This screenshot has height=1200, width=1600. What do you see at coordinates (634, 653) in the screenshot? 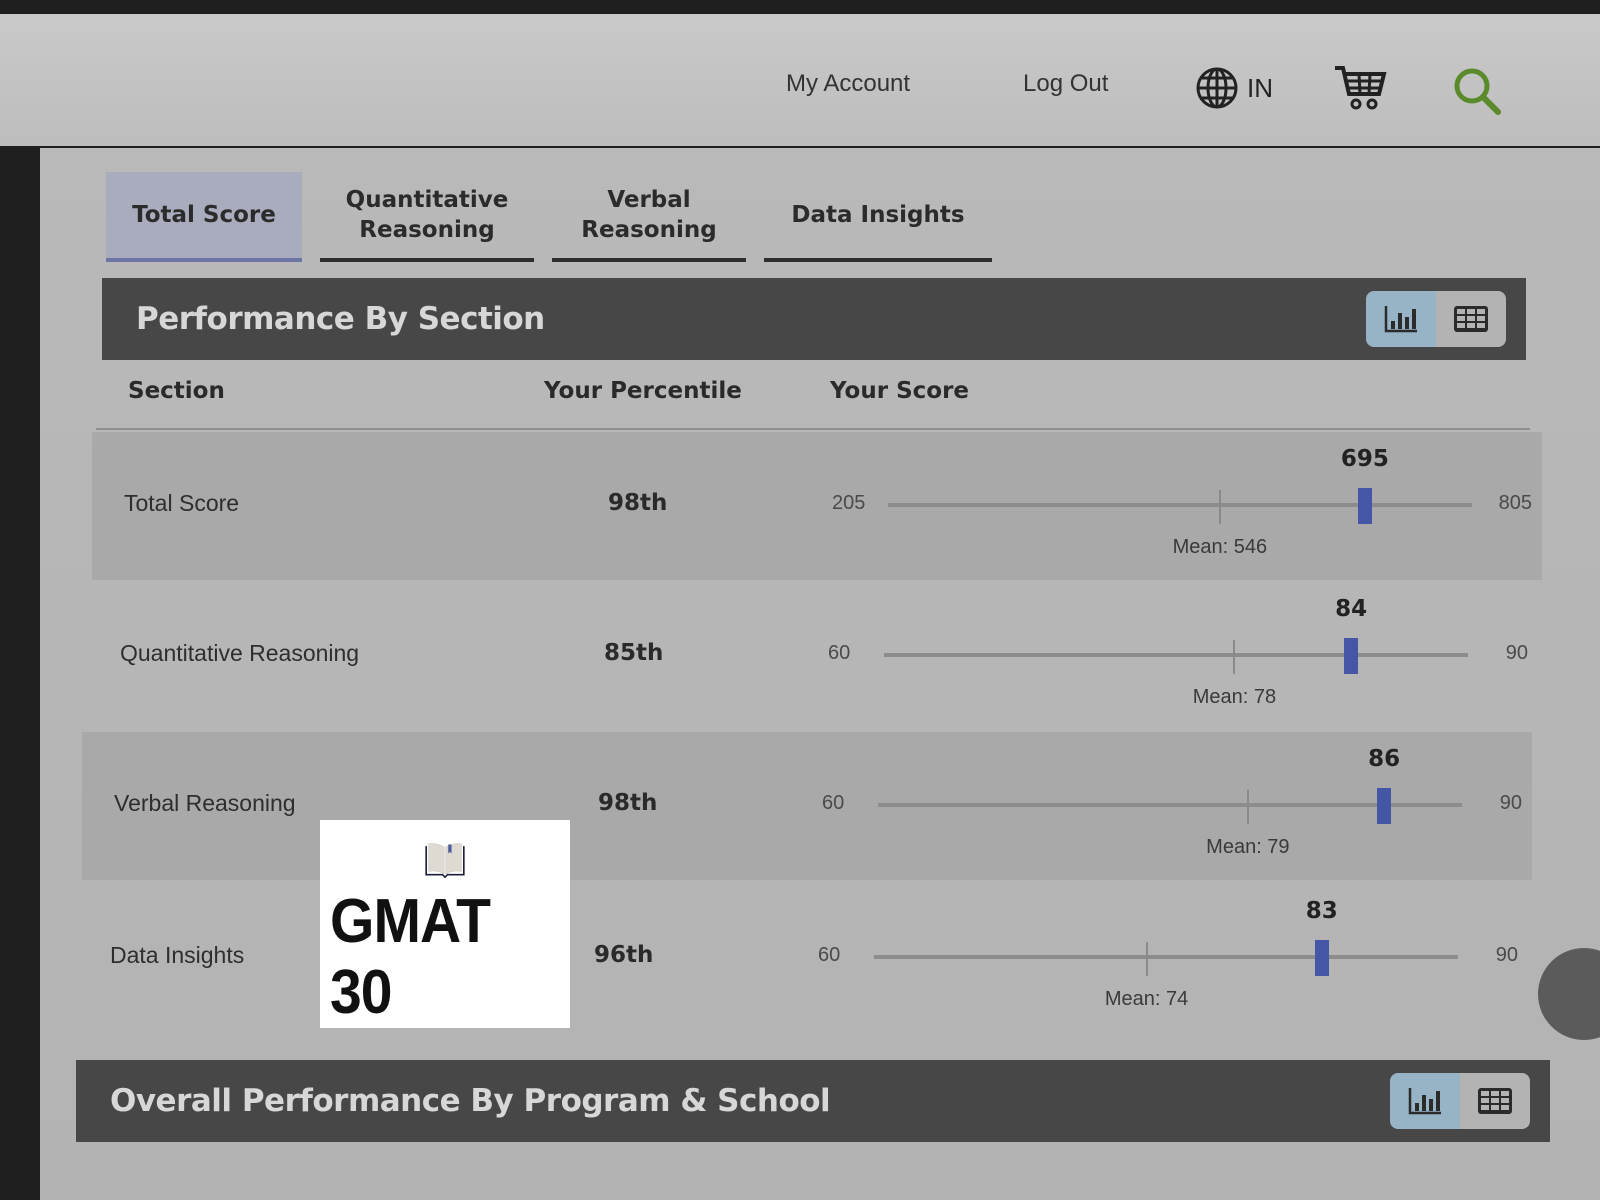
I see `row-percentile: 85th` at bounding box center [634, 653].